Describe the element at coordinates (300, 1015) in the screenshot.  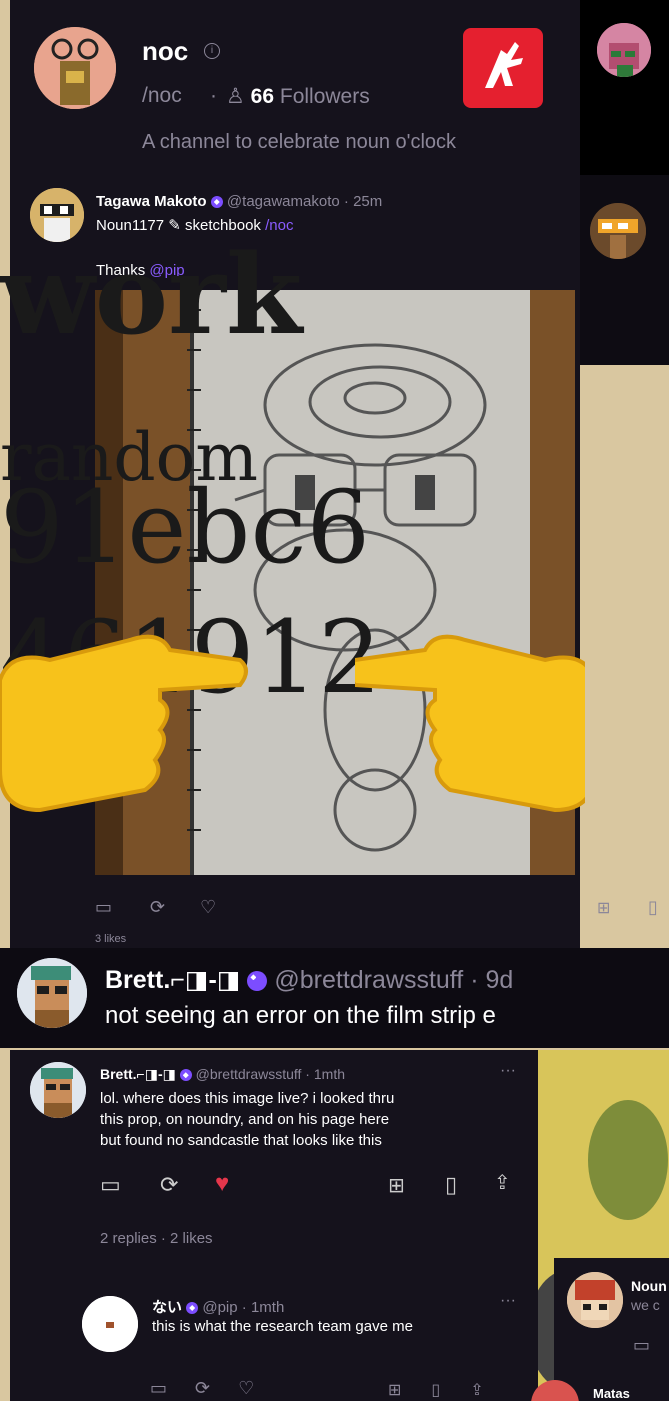
I see `reply-body: not seeing an error on the film strip e` at that location.